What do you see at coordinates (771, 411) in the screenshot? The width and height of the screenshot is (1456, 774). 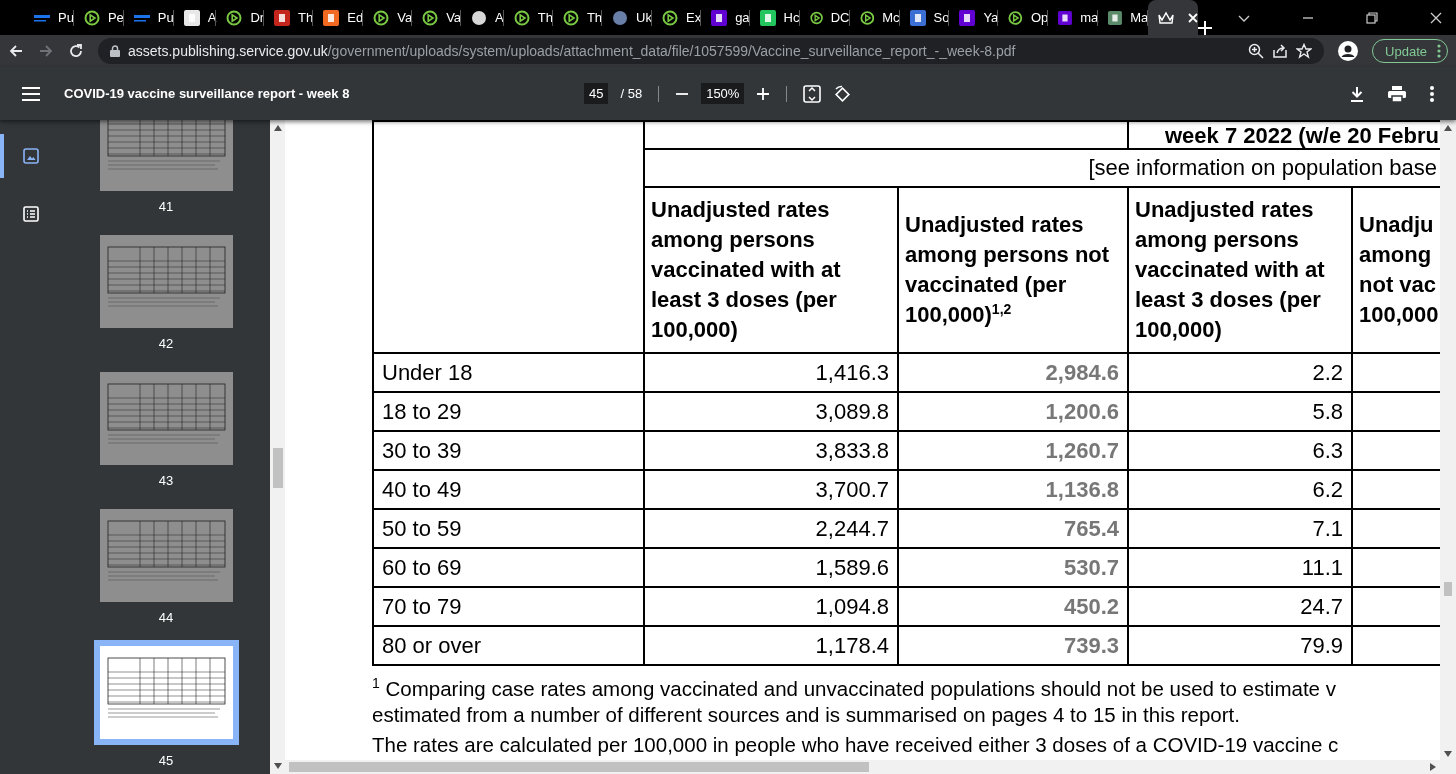 I see `table-cell: 3,089.8` at bounding box center [771, 411].